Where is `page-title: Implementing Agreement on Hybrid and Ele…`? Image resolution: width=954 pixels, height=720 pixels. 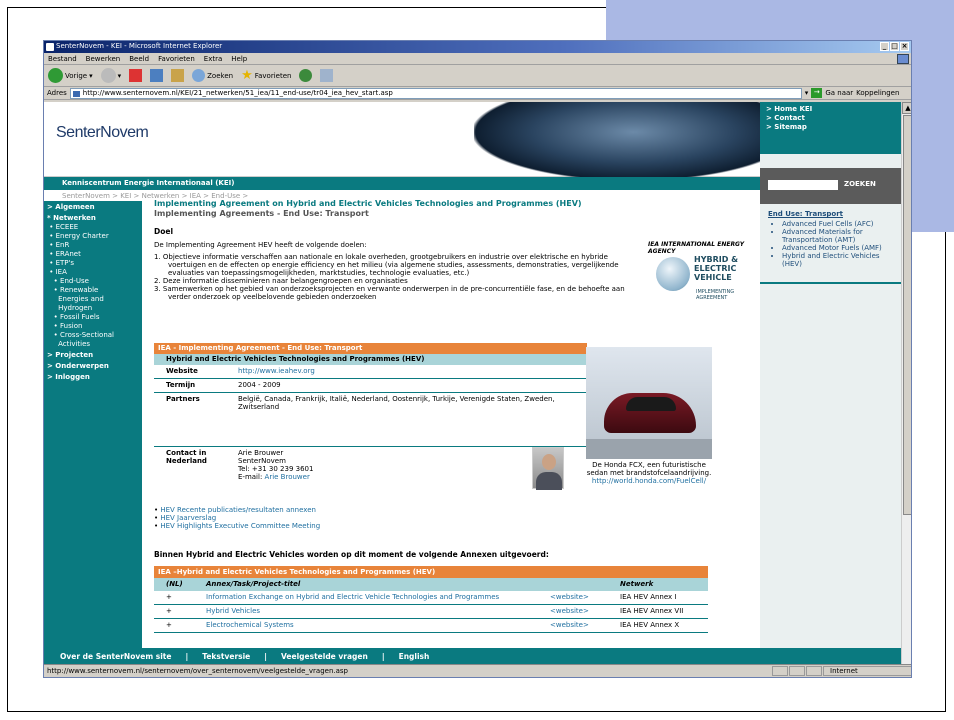 page-title: Implementing Agreement on Hybrid and Ele… is located at coordinates (368, 203).